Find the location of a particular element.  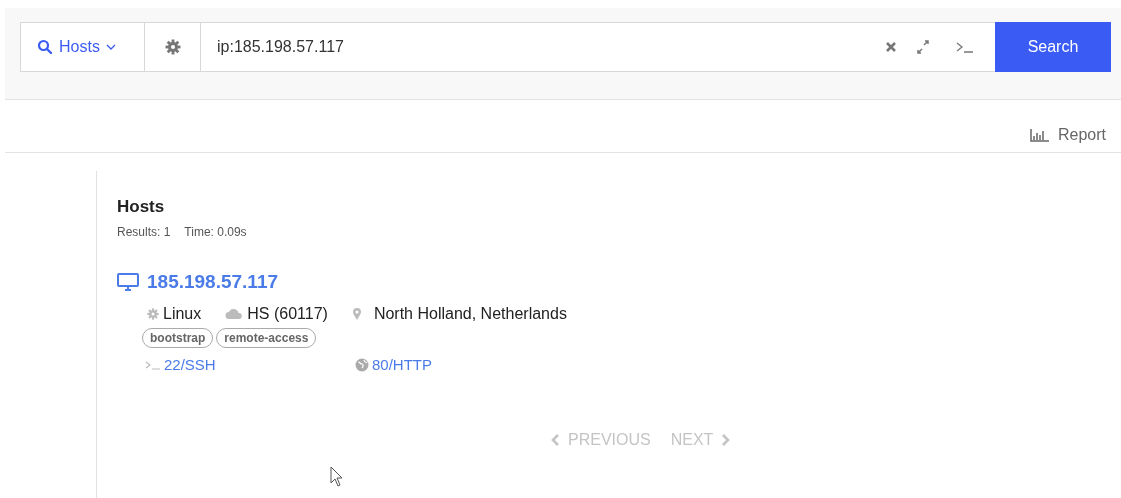

monitor-icon is located at coordinates (128, 282).